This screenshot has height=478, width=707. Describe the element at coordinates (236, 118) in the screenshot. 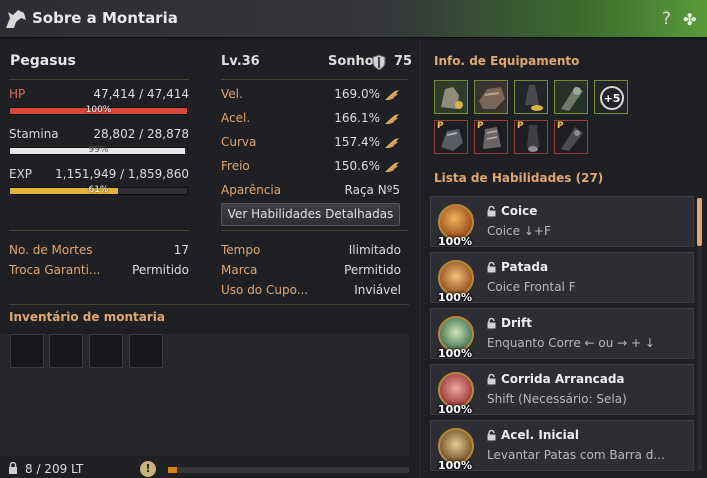

I see `acceleration-label: Acel.` at that location.